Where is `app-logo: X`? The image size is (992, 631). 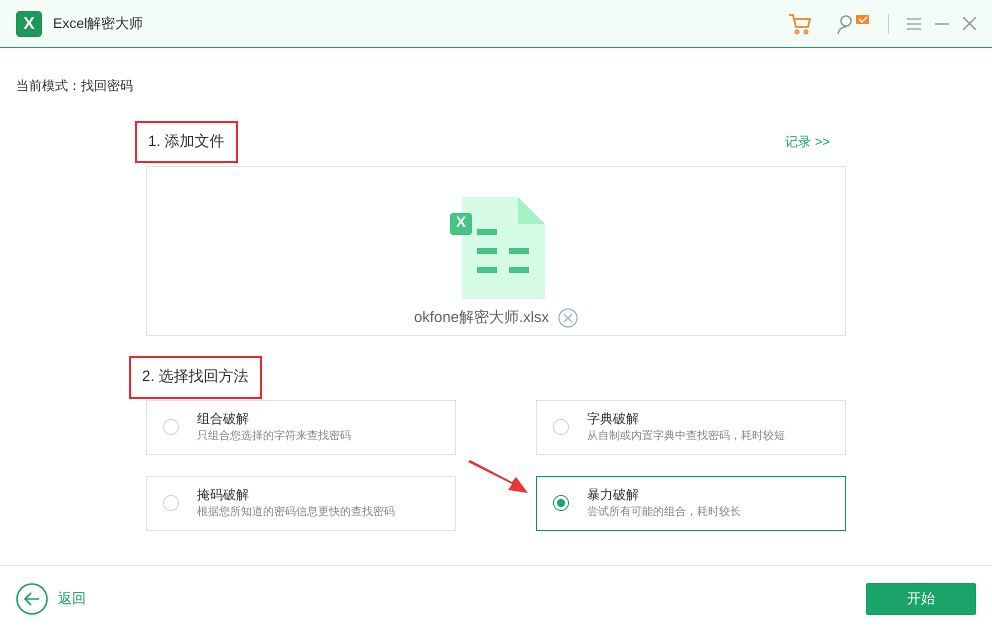 app-logo: X is located at coordinates (29, 23).